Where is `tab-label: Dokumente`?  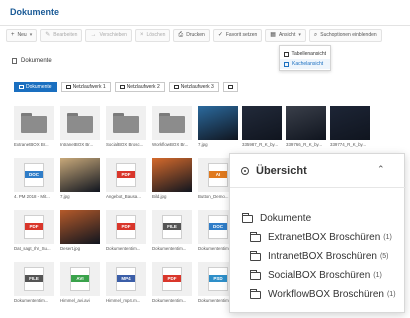
tab-label: Dokumente is located at coordinates (39, 87).